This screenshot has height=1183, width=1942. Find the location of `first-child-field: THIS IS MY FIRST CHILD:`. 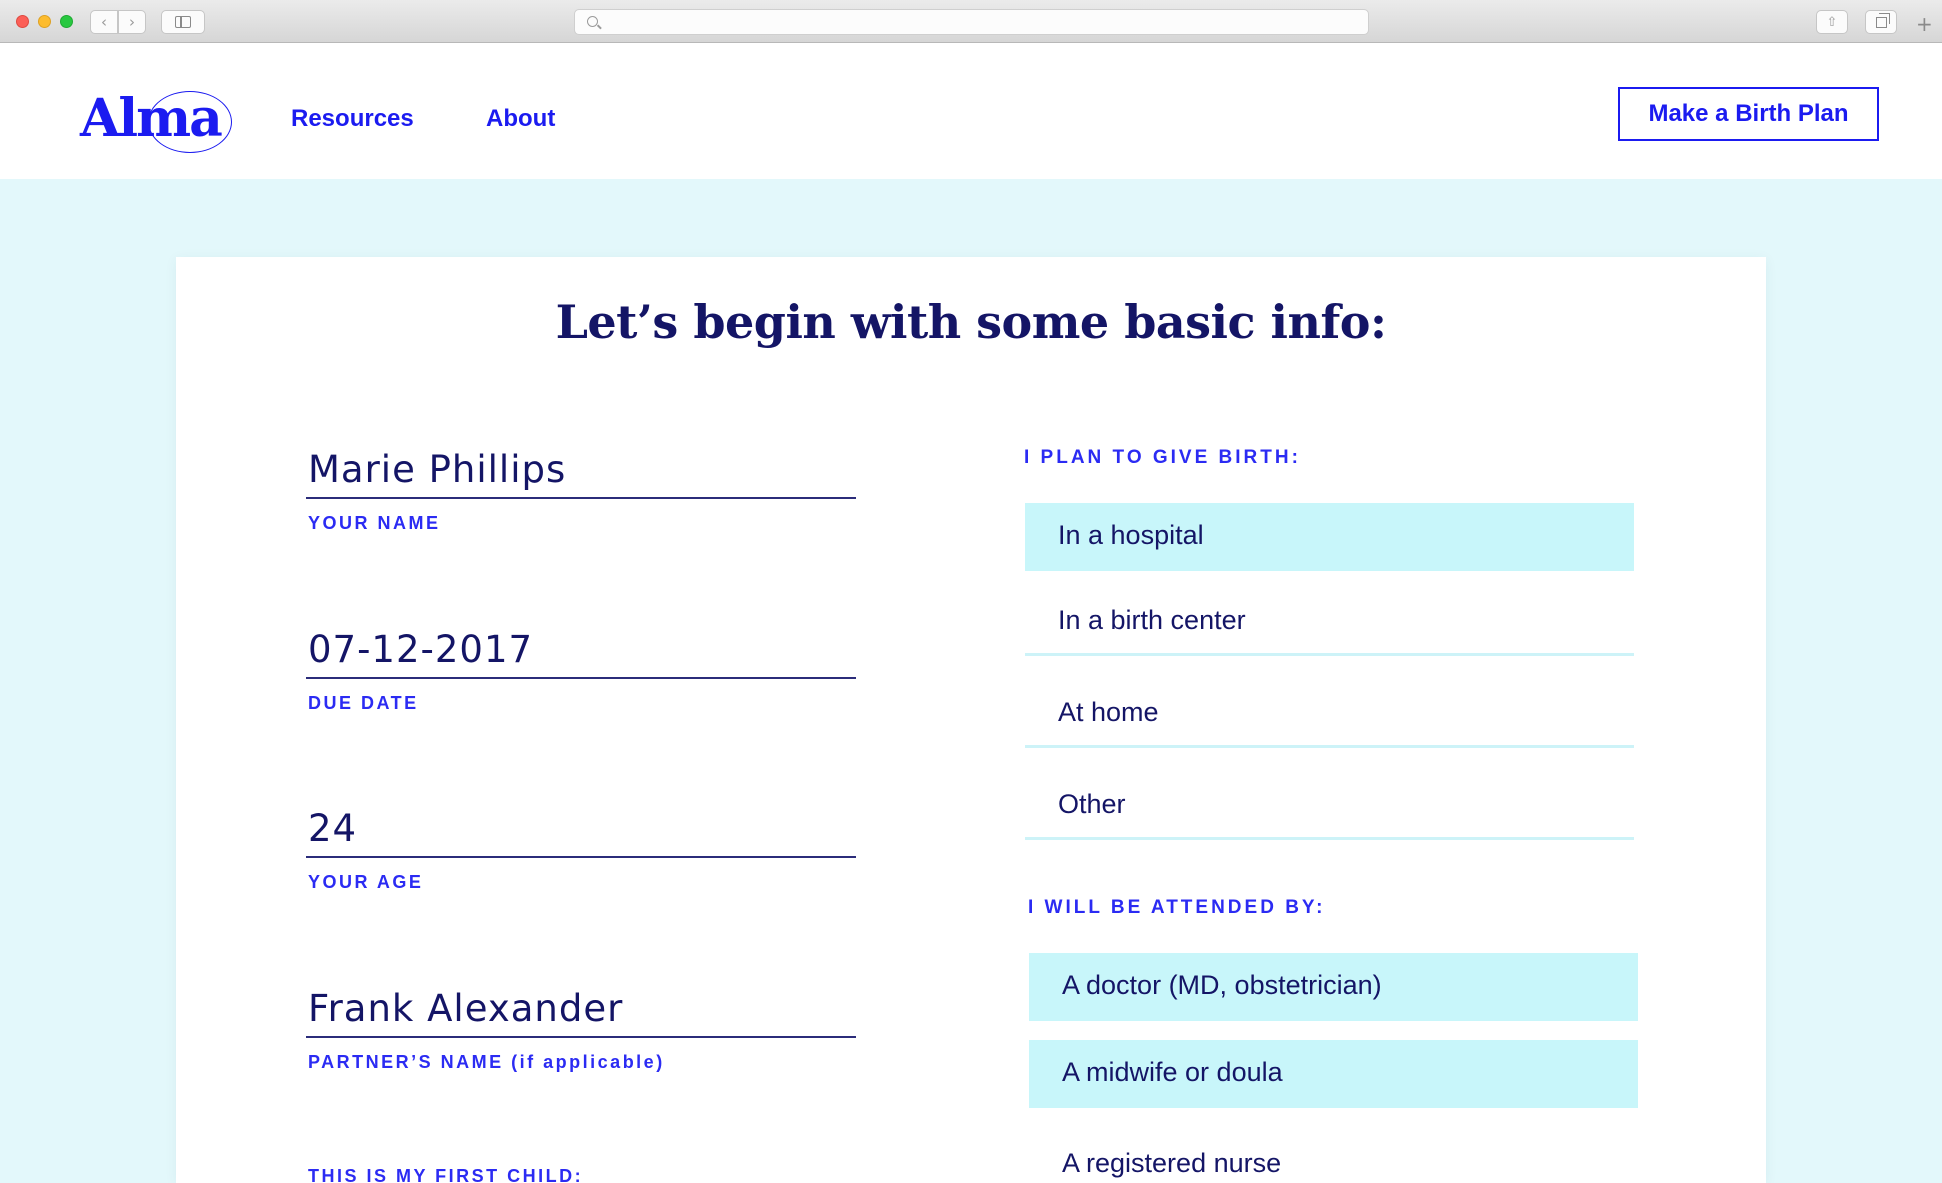

first-child-field: THIS IS MY FIRST CHILD: is located at coordinates (581, 1174).